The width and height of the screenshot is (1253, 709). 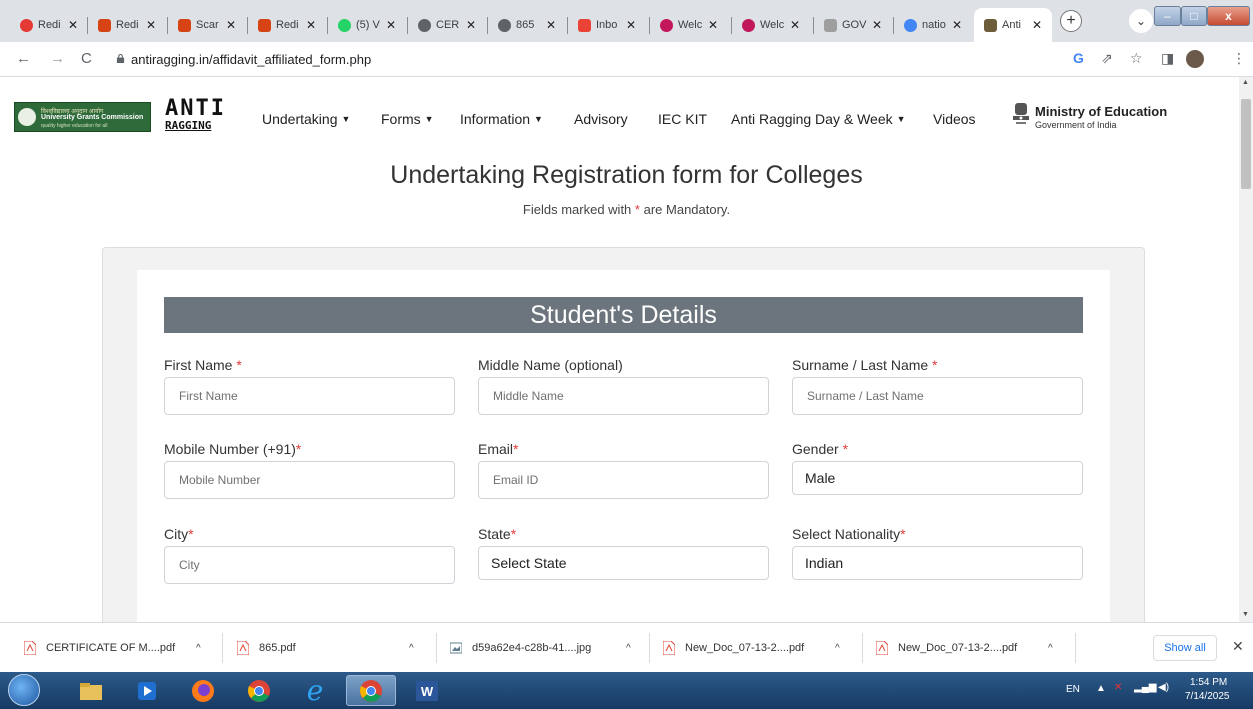 I want to click on close-download-shelf-icon: ✕, so click(x=1238, y=646).